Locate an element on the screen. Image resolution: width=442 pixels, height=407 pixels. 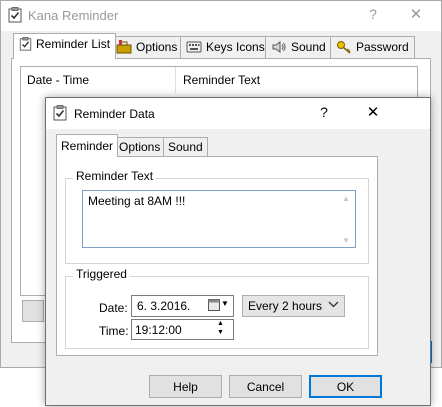
main-add-button is located at coordinates (33, 311).